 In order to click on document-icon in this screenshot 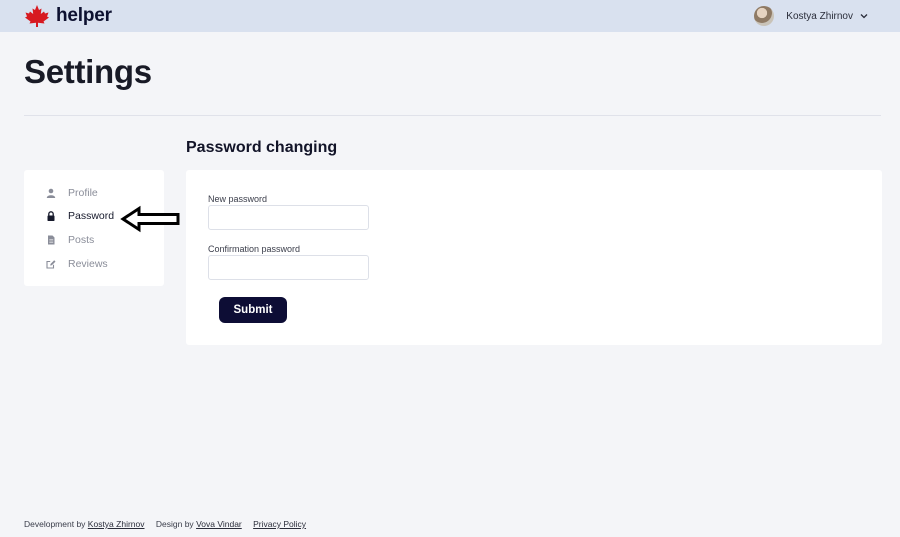, I will do `click(51, 240)`.